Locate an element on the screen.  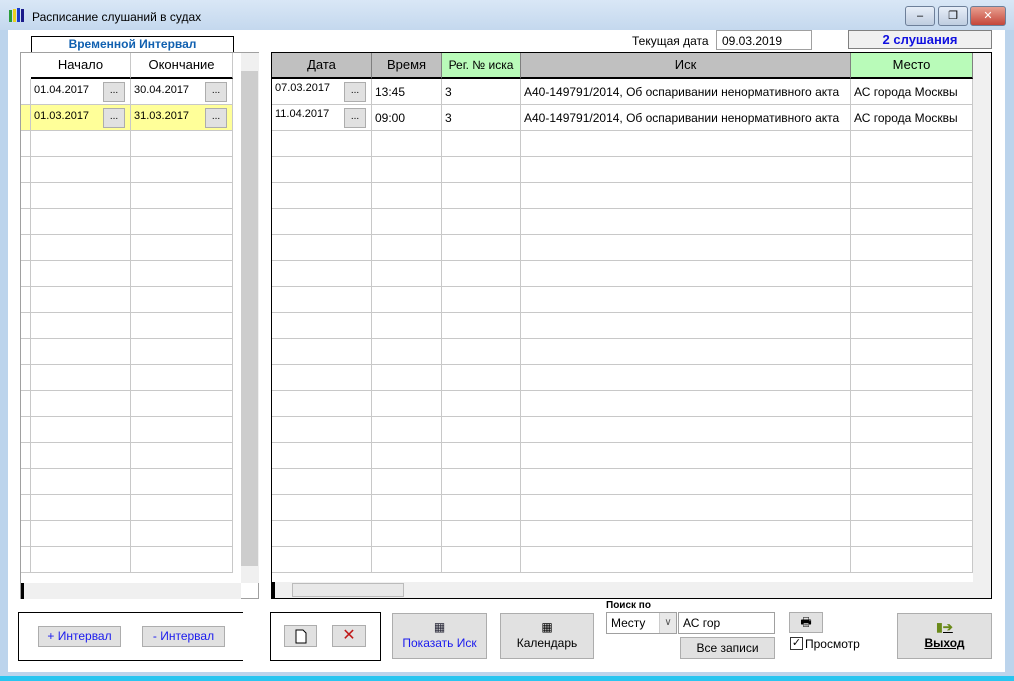
search-field-select: Месту ∨ is located at coordinates (641, 623).